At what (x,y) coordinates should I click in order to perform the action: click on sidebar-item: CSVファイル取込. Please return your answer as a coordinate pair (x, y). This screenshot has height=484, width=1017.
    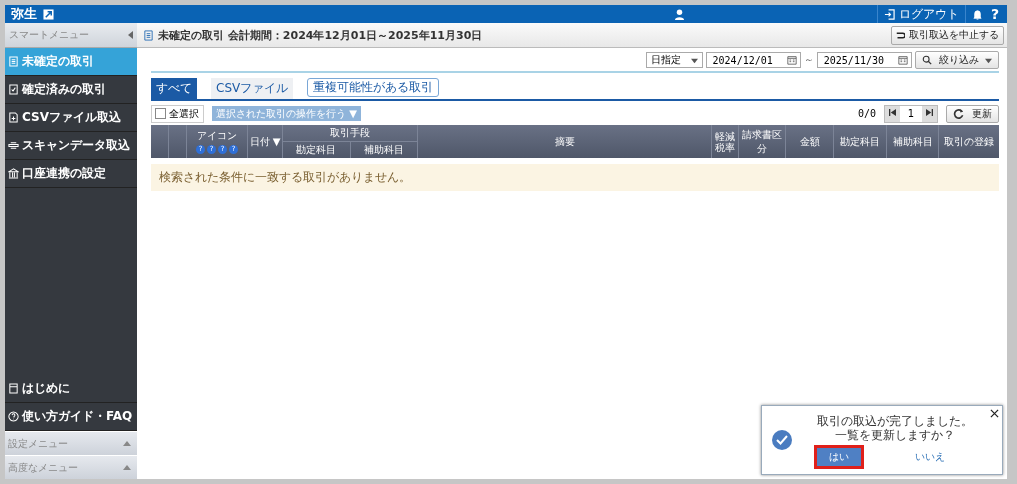
    Looking at the image, I should click on (71, 118).